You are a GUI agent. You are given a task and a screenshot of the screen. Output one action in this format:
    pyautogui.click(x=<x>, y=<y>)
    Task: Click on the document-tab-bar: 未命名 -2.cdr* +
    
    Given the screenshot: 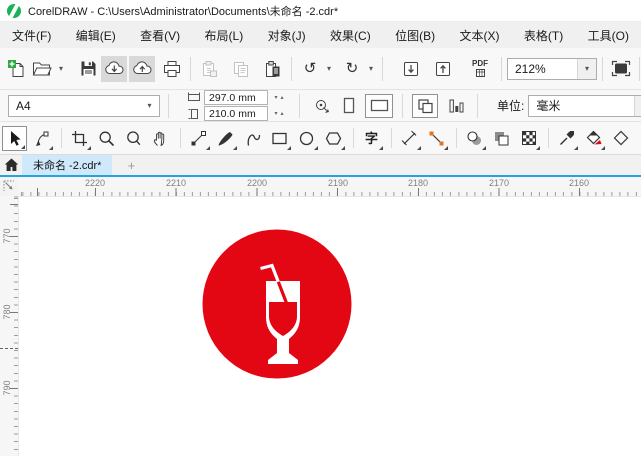 What is the action you would take?
    pyautogui.click(x=320, y=165)
    